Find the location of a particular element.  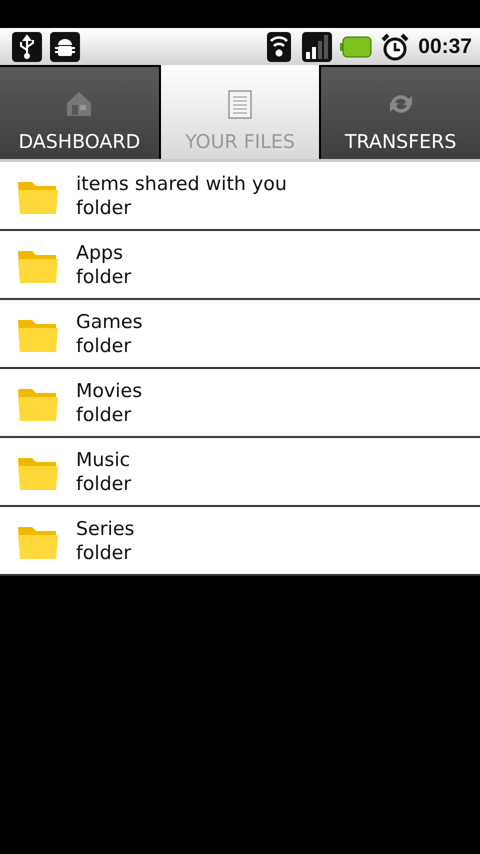

folder-name: Music is located at coordinates (104, 460).